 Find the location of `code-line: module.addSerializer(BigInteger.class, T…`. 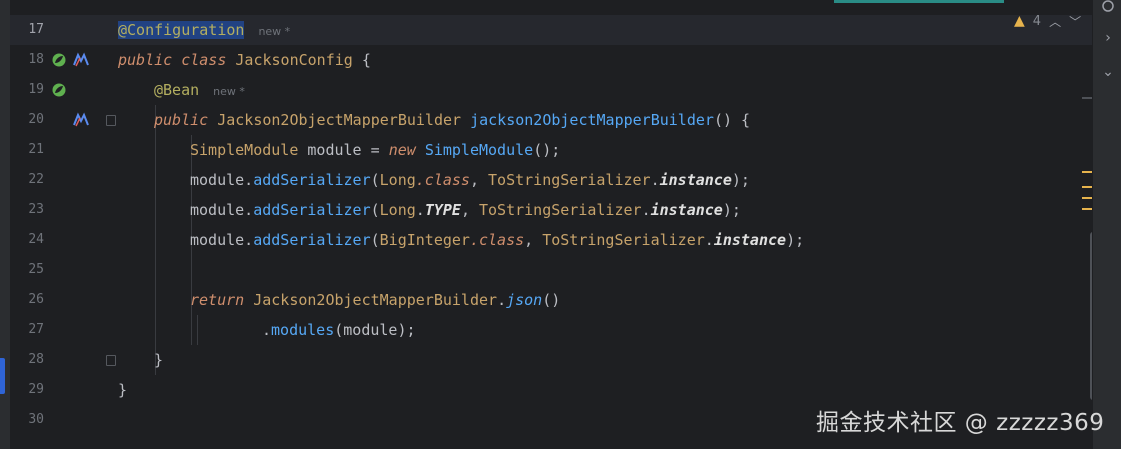

code-line: module.addSerializer(BigInteger.class, T… is located at coordinates (497, 240).